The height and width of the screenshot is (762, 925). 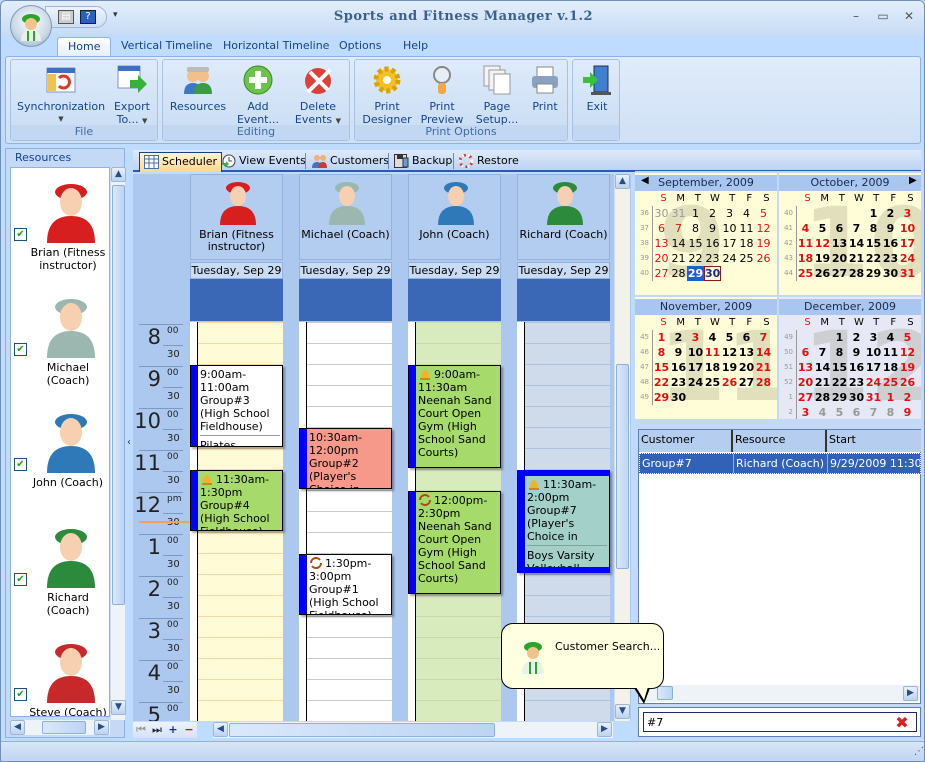 I want to click on calendar-day: 26, so click(x=907, y=382).